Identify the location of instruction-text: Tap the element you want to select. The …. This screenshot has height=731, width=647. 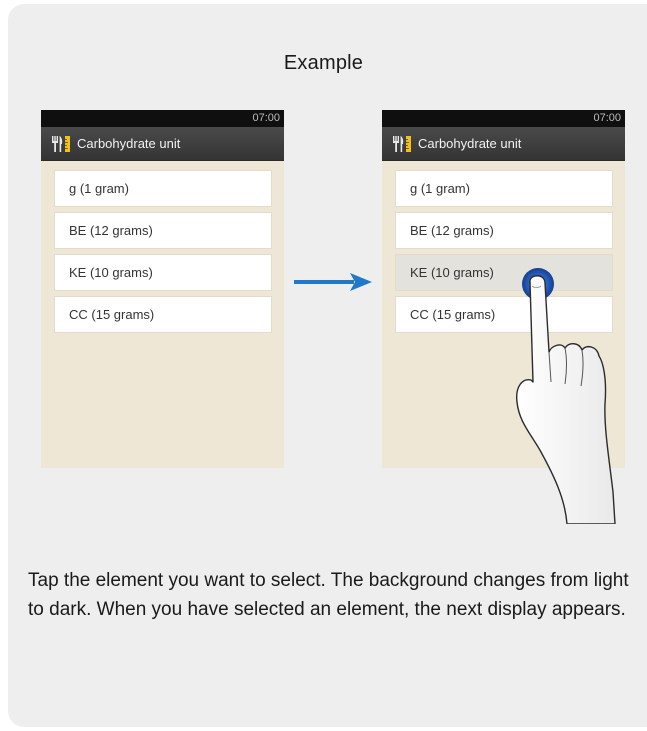
(328, 595).